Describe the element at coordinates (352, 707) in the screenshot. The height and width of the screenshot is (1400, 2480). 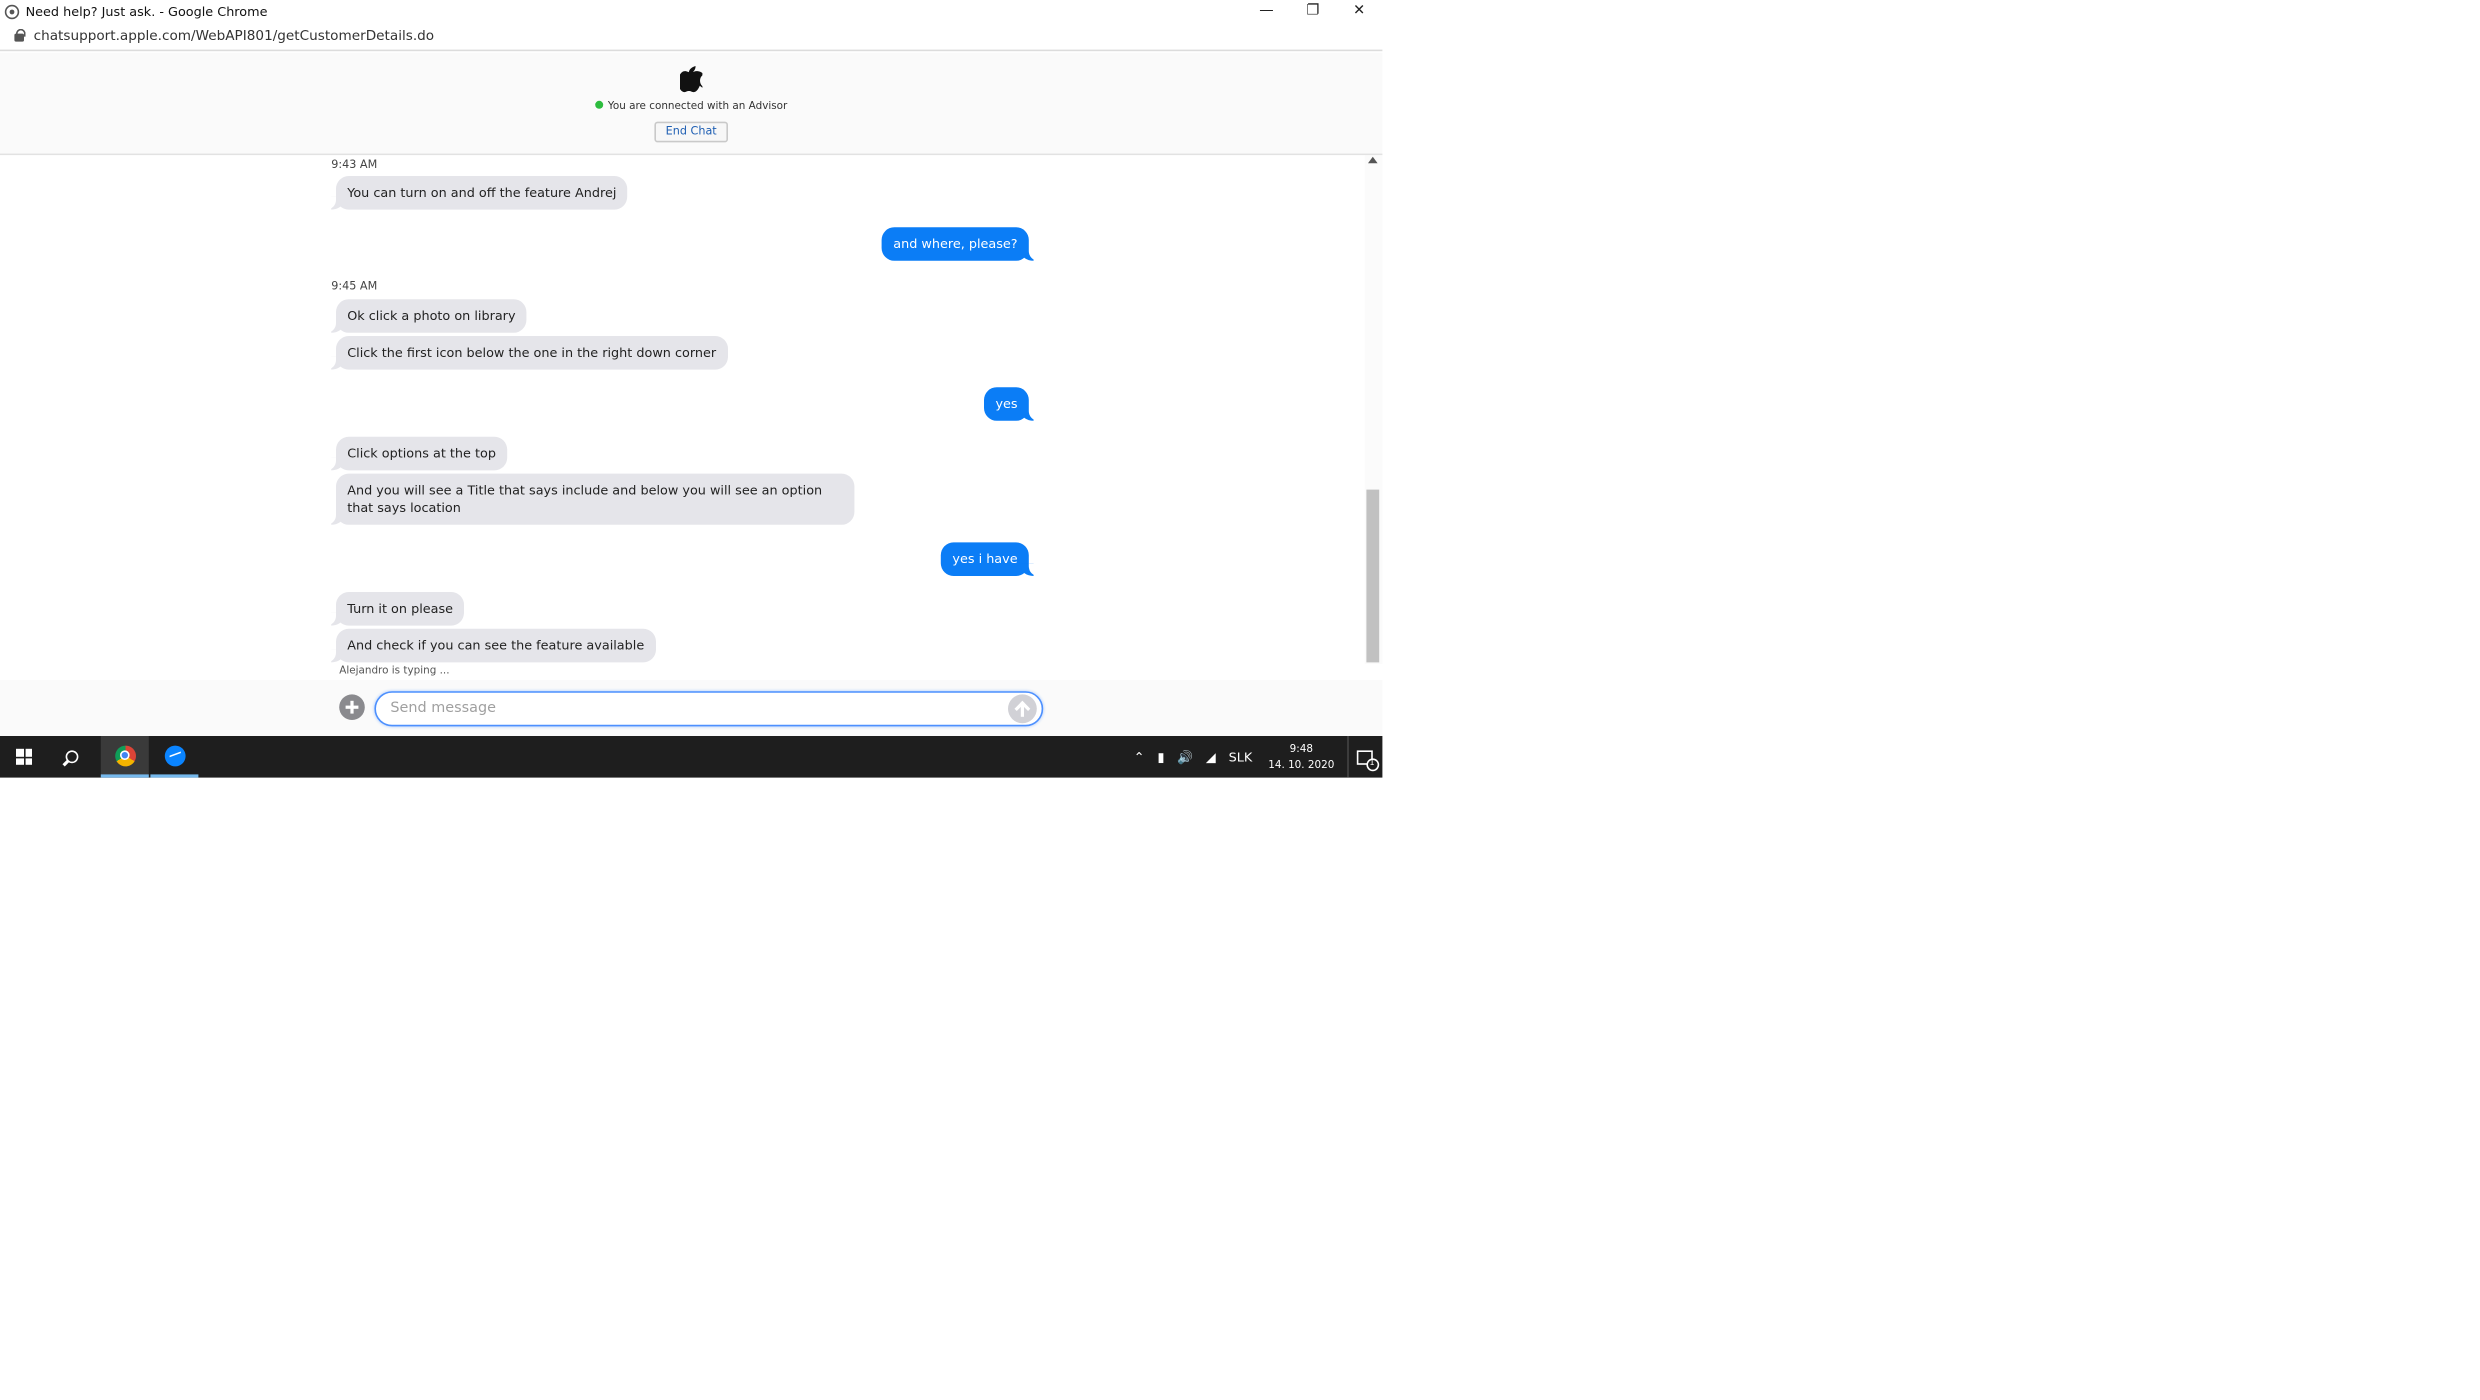
I see `add-attachment-plus-icon` at that location.